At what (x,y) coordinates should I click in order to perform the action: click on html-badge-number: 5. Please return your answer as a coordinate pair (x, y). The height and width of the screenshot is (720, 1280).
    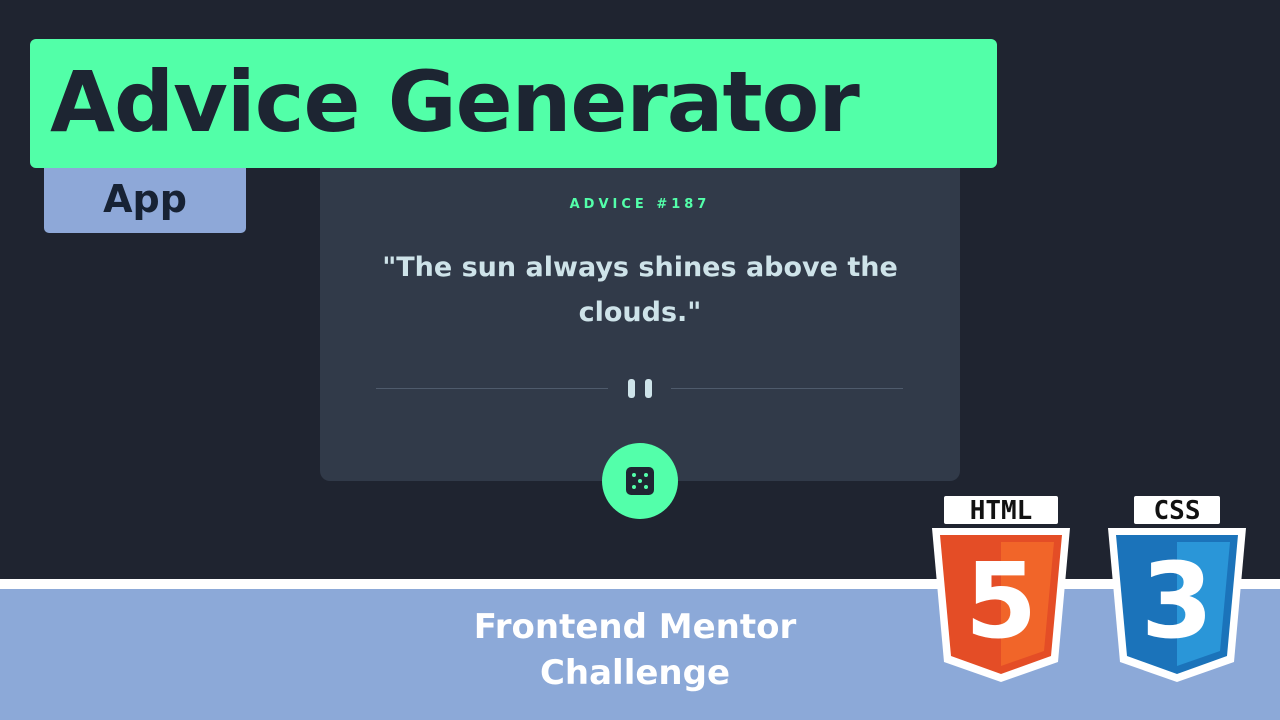
    Looking at the image, I should click on (1001, 601).